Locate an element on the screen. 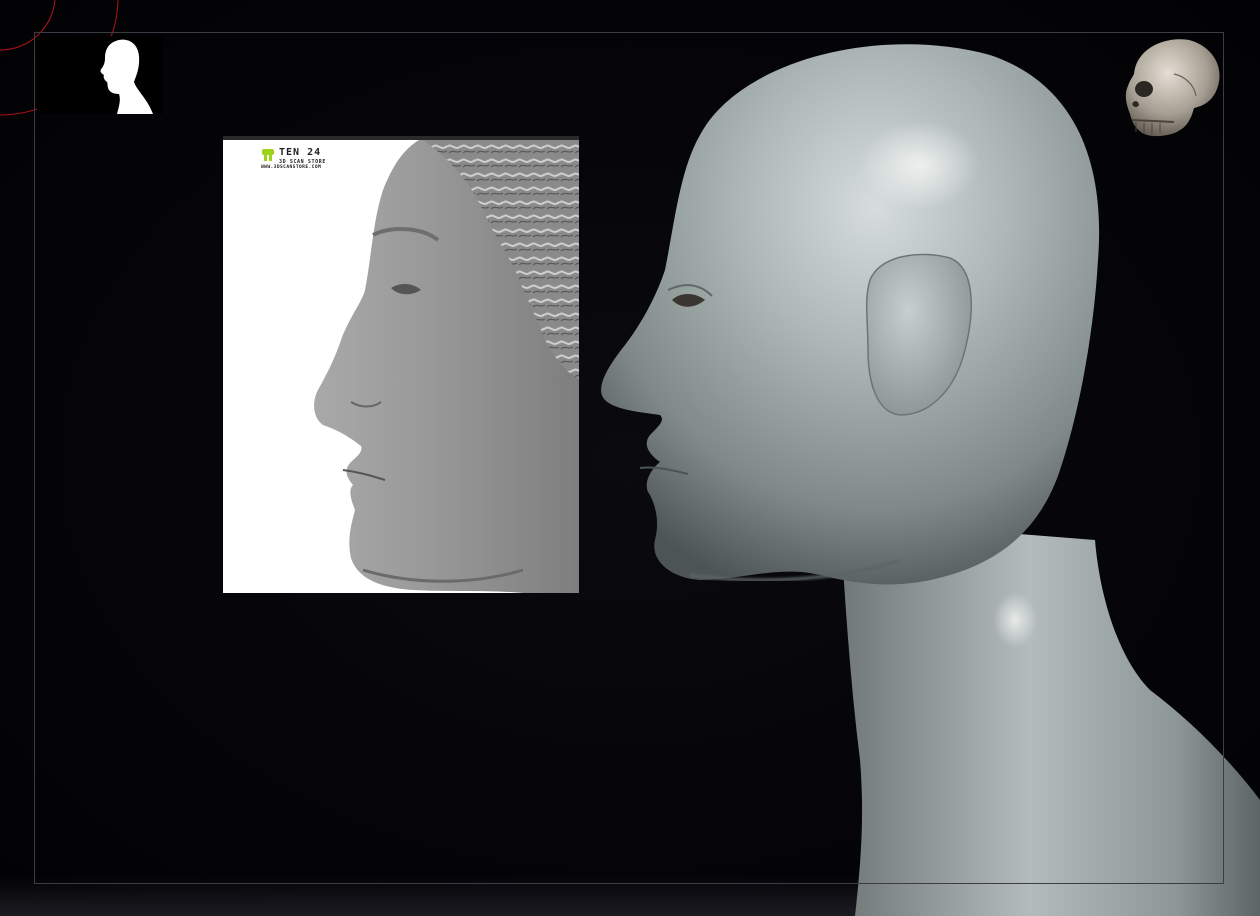 The image size is (1260, 916). skull-thumbnail is located at coordinates (1169, 89).